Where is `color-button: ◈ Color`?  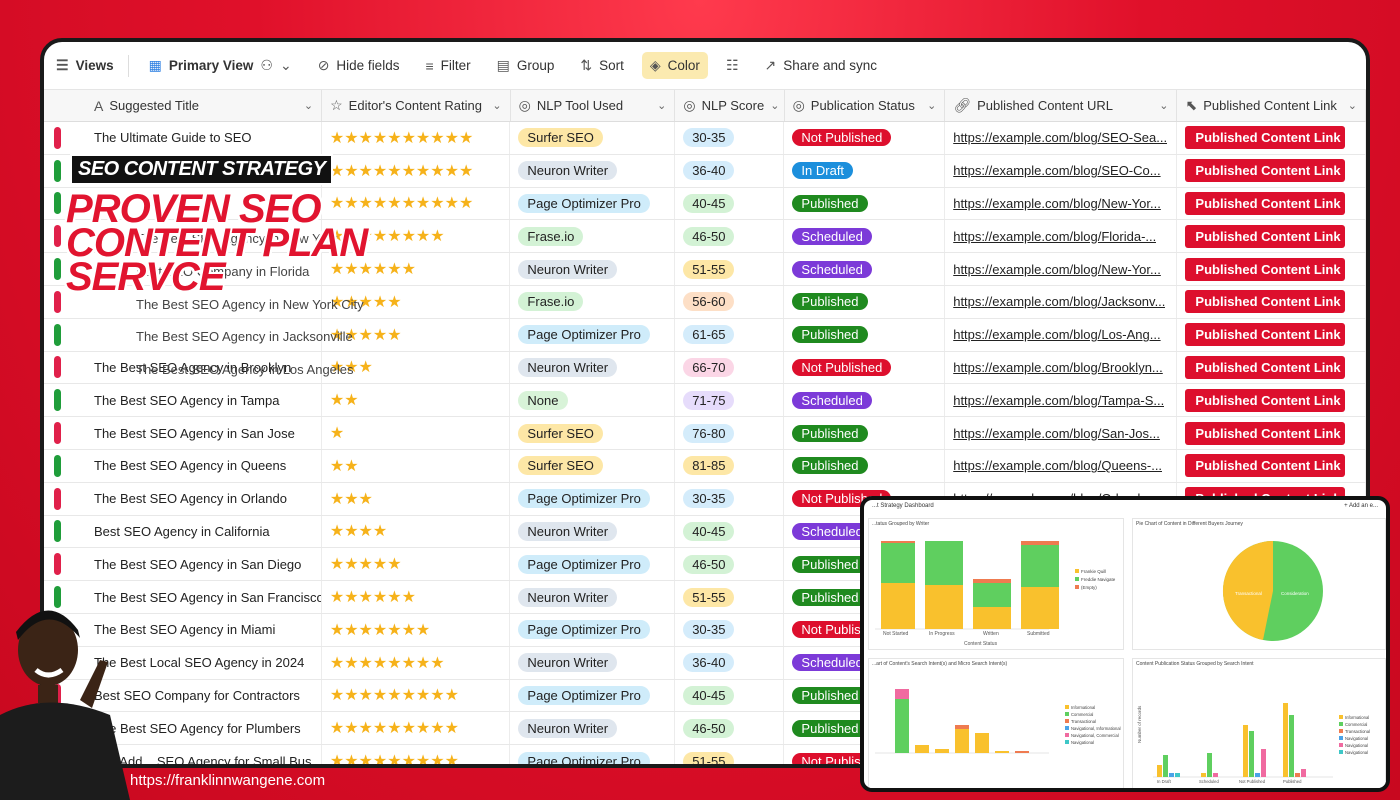 color-button: ◈ Color is located at coordinates (674, 65).